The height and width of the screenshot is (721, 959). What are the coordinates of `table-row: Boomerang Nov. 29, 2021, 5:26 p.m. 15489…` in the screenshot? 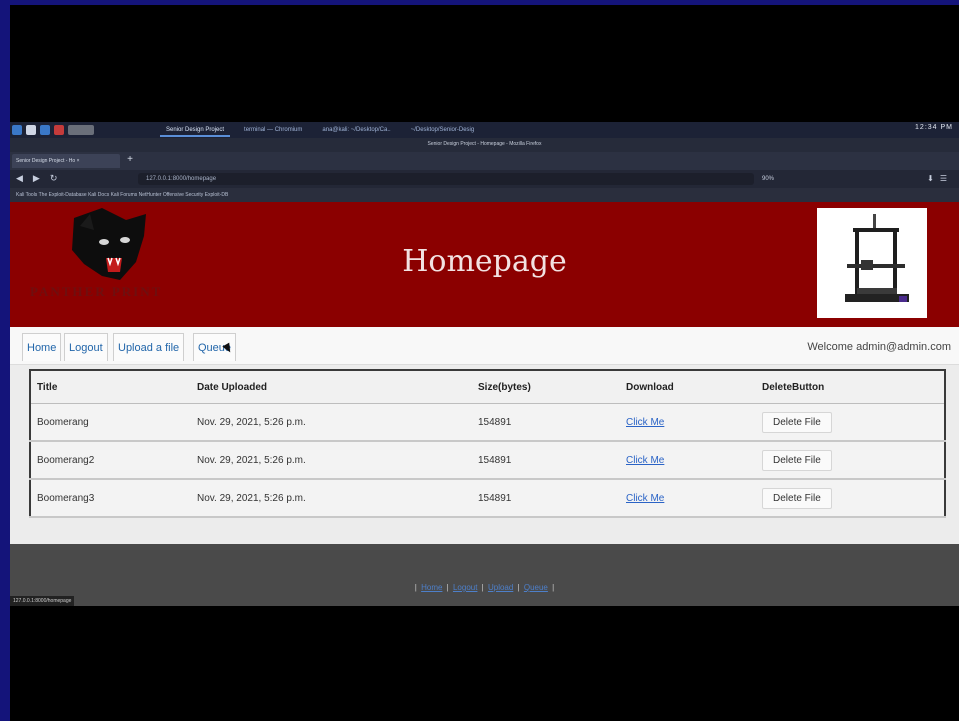 It's located at (487, 422).